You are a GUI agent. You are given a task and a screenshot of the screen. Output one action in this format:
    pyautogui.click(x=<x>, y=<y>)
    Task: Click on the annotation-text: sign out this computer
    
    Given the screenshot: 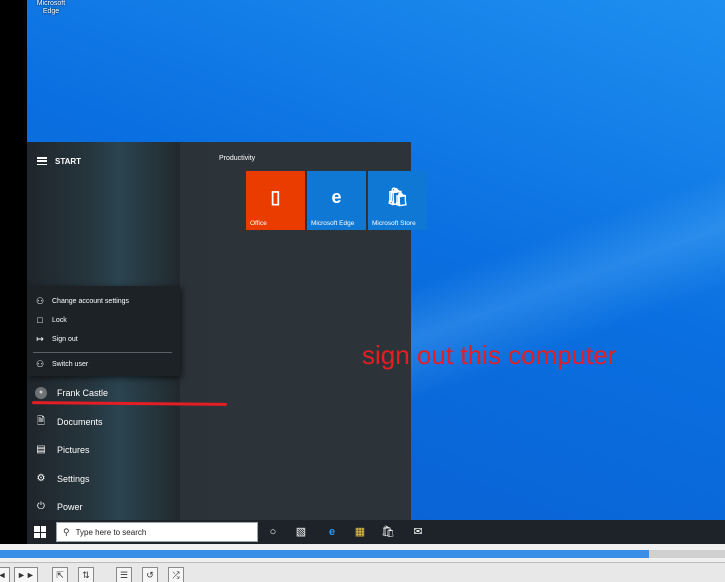 What is the action you would take?
    pyautogui.click(x=489, y=355)
    